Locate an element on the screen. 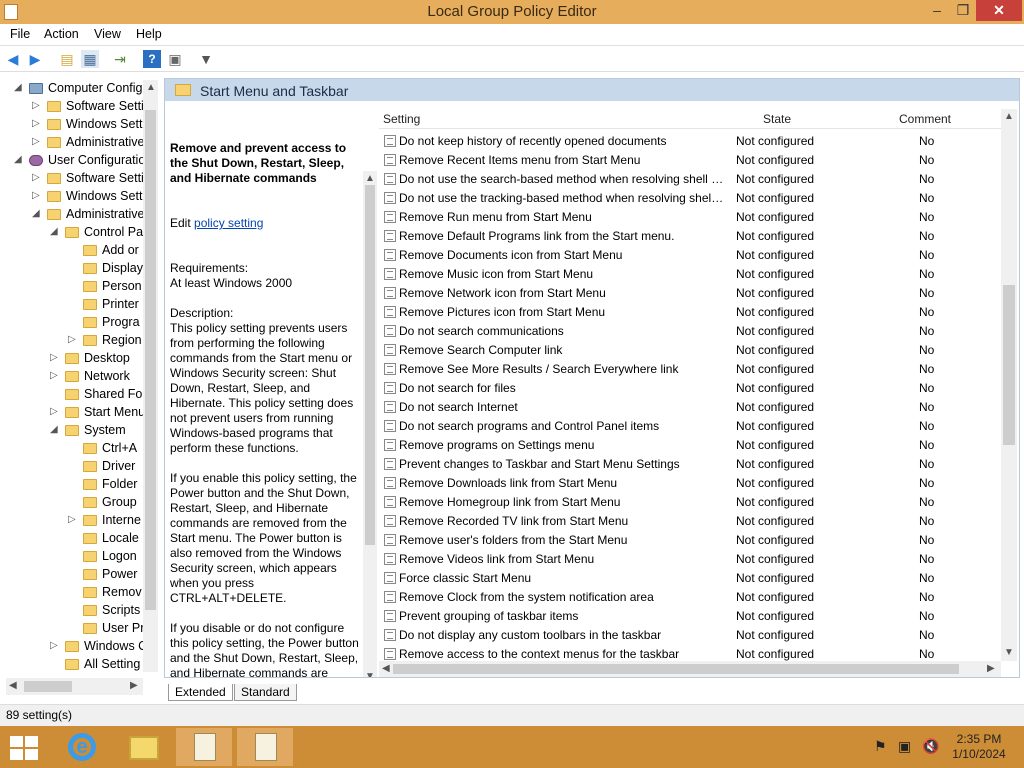  tree-vertical-scrollbar: ▲ is located at coordinates (150, 376).